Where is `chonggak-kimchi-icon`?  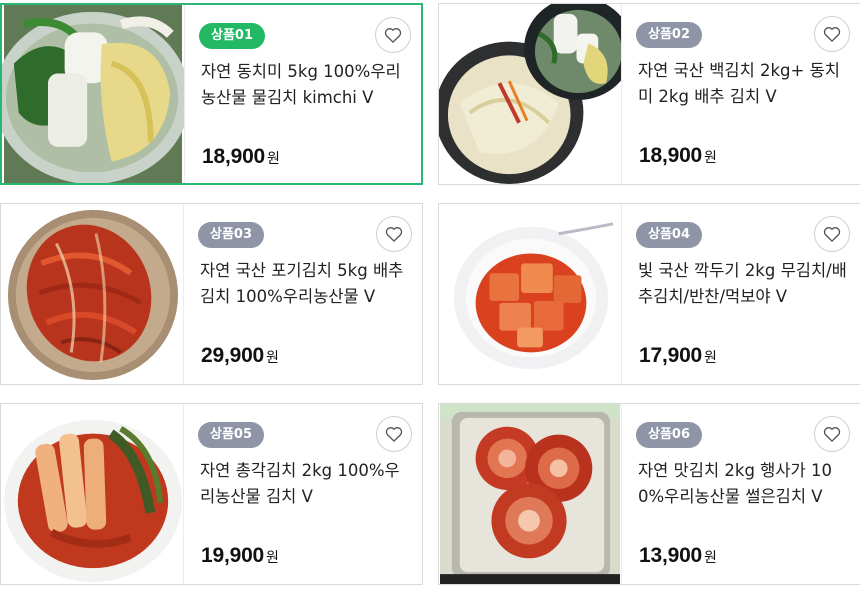 chonggak-kimchi-icon is located at coordinates (92, 494).